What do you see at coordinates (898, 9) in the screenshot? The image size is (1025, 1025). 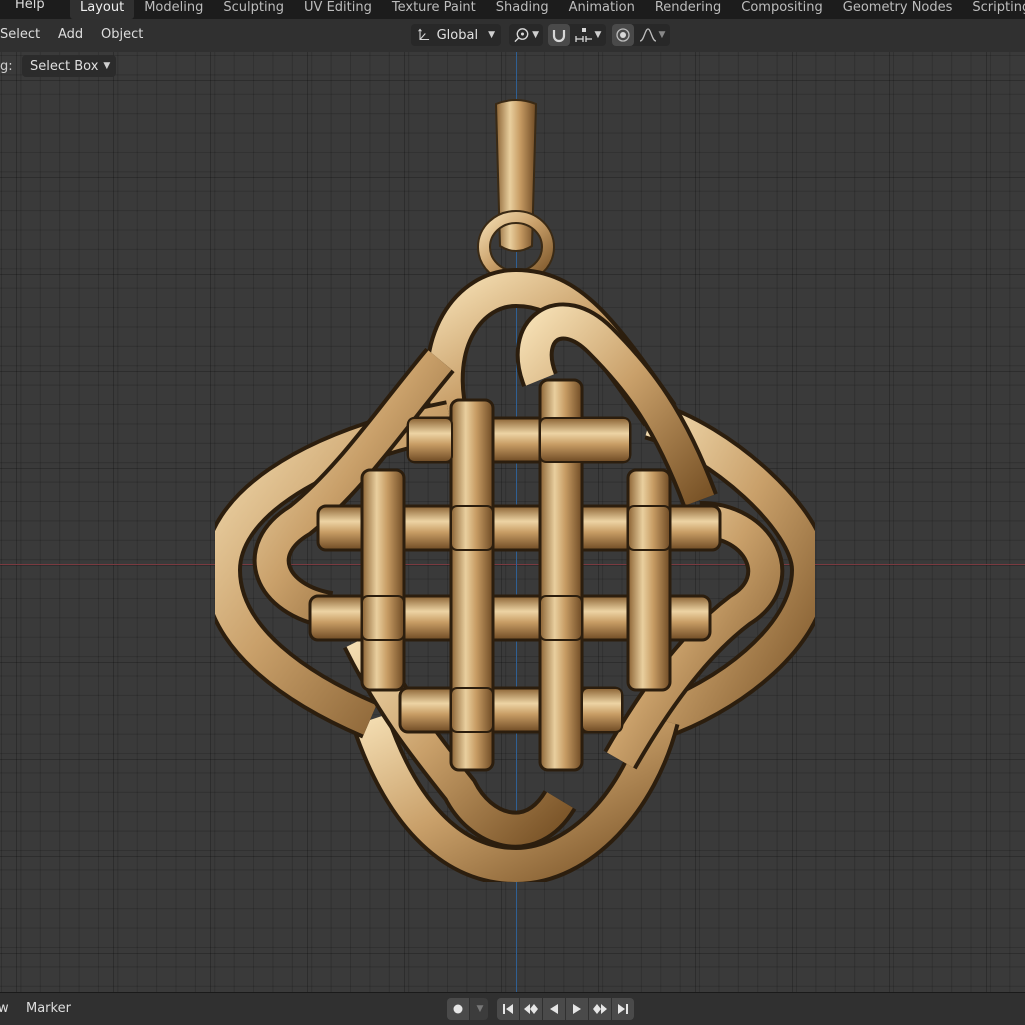 I see `tab-geometry-nodes: Geometry Nodes` at bounding box center [898, 9].